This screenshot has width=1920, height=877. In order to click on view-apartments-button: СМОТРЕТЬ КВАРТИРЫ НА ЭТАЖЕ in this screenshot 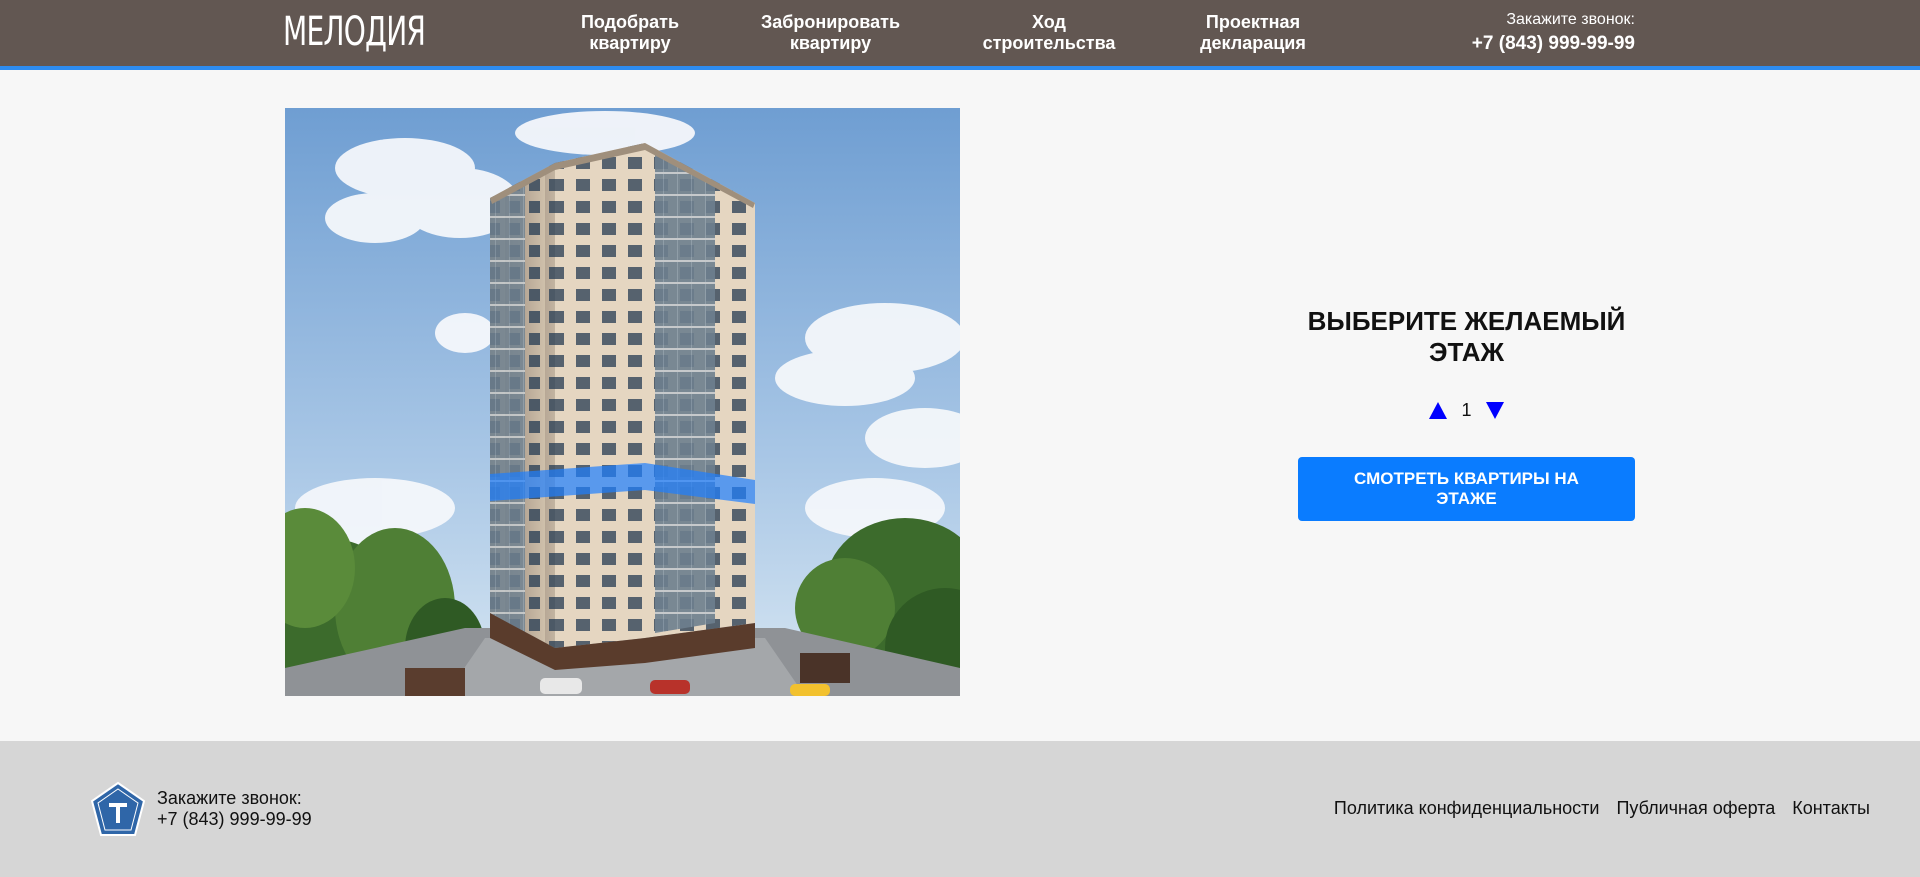, I will do `click(1466, 489)`.